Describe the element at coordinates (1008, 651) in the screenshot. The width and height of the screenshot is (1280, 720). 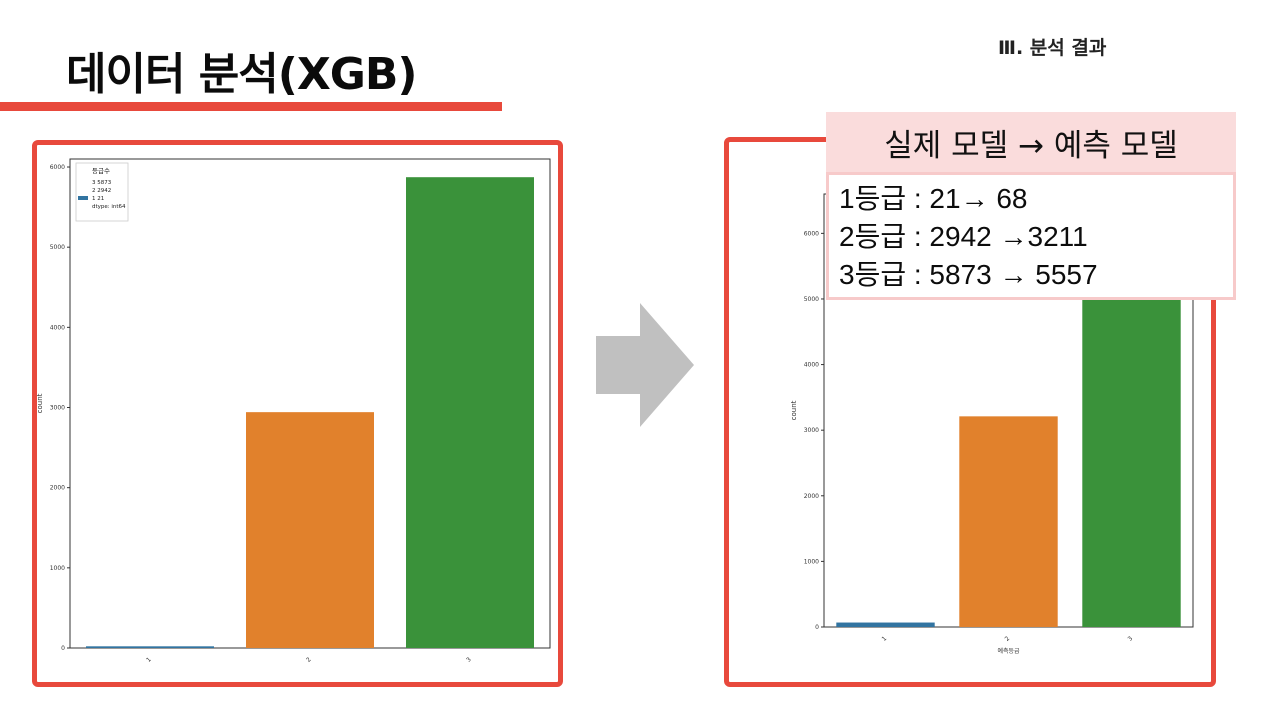
I see `predicted-xlabel: 예측등급` at that location.